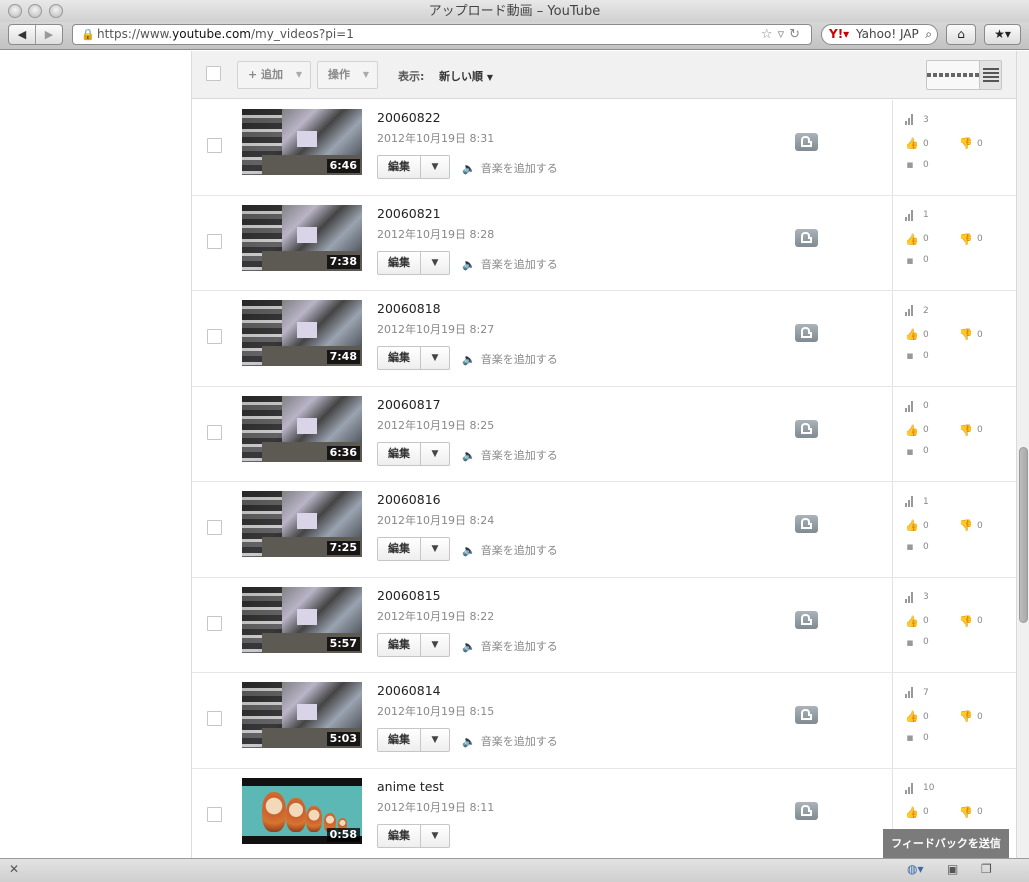  What do you see at coordinates (22, 34) in the screenshot?
I see `back-button: ◀` at bounding box center [22, 34].